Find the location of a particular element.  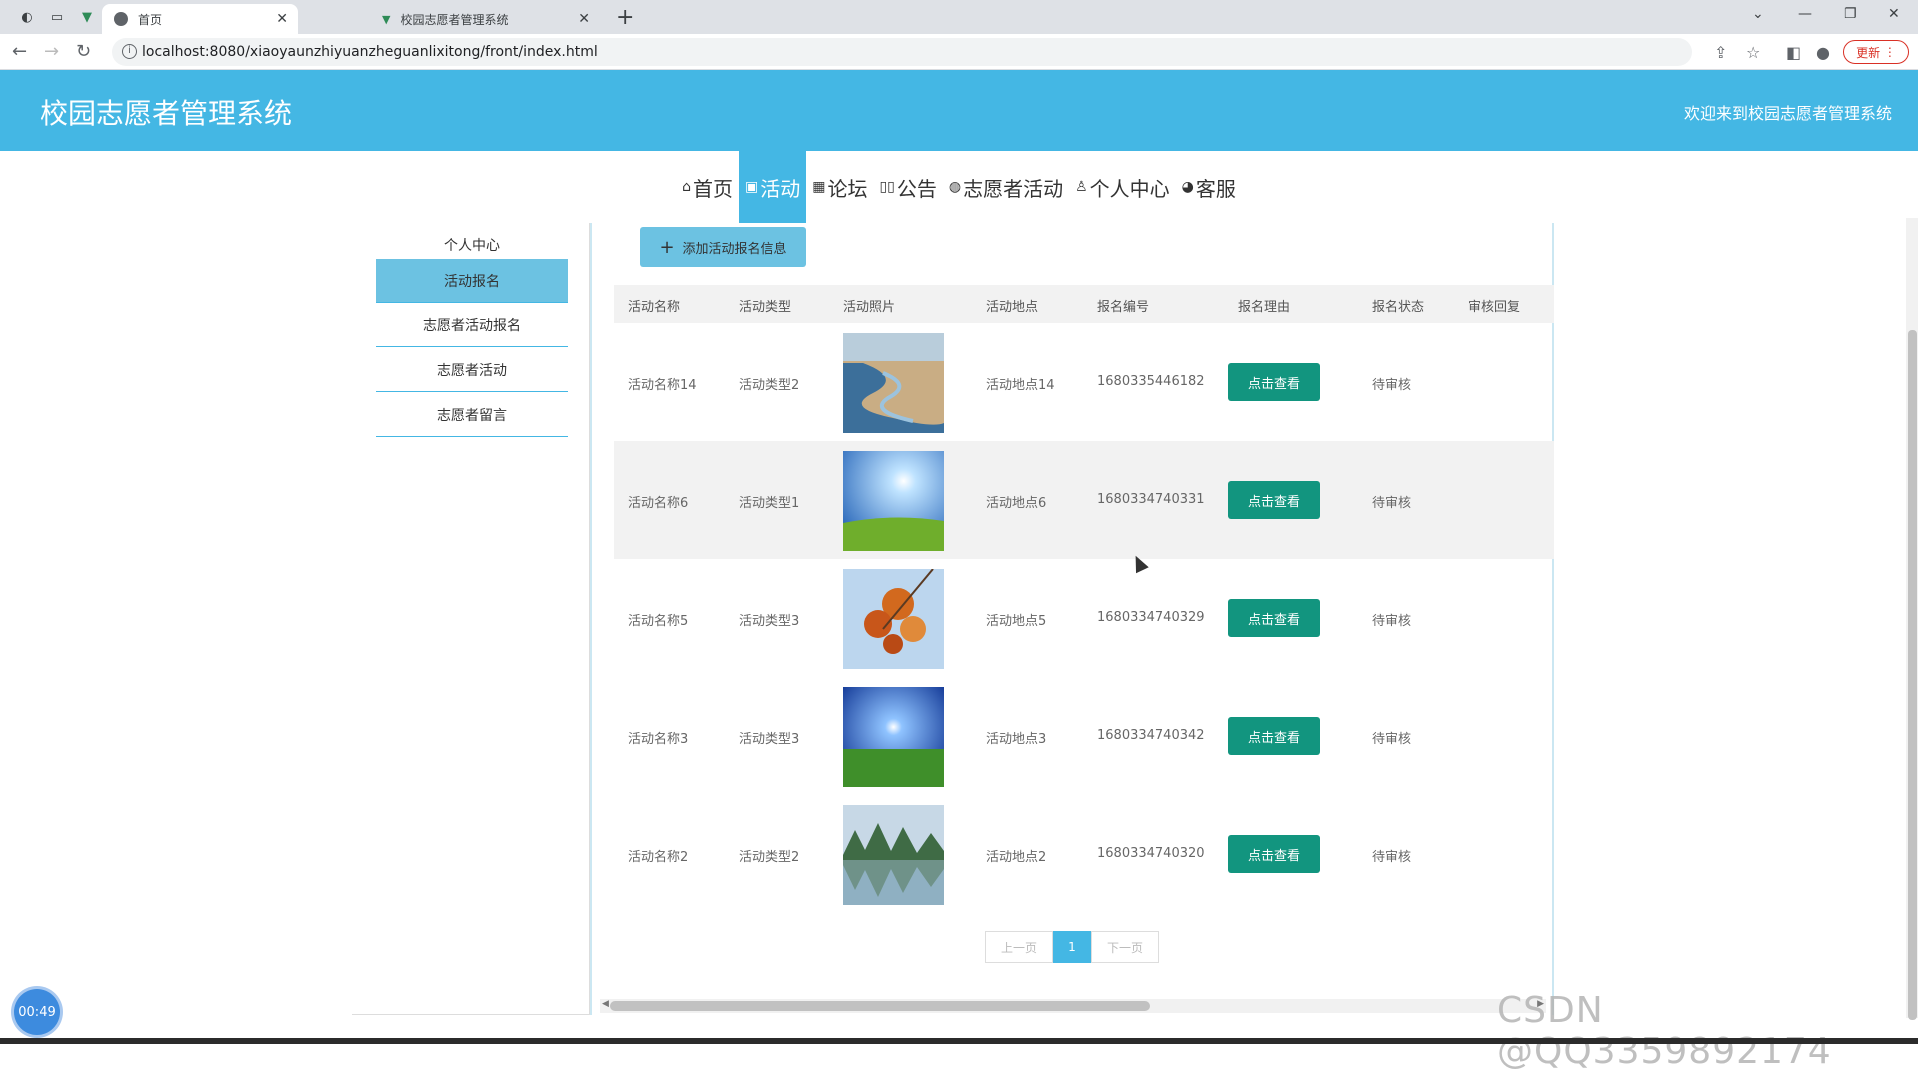

sidebar-item-label: 活动报名 is located at coordinates (472, 281).